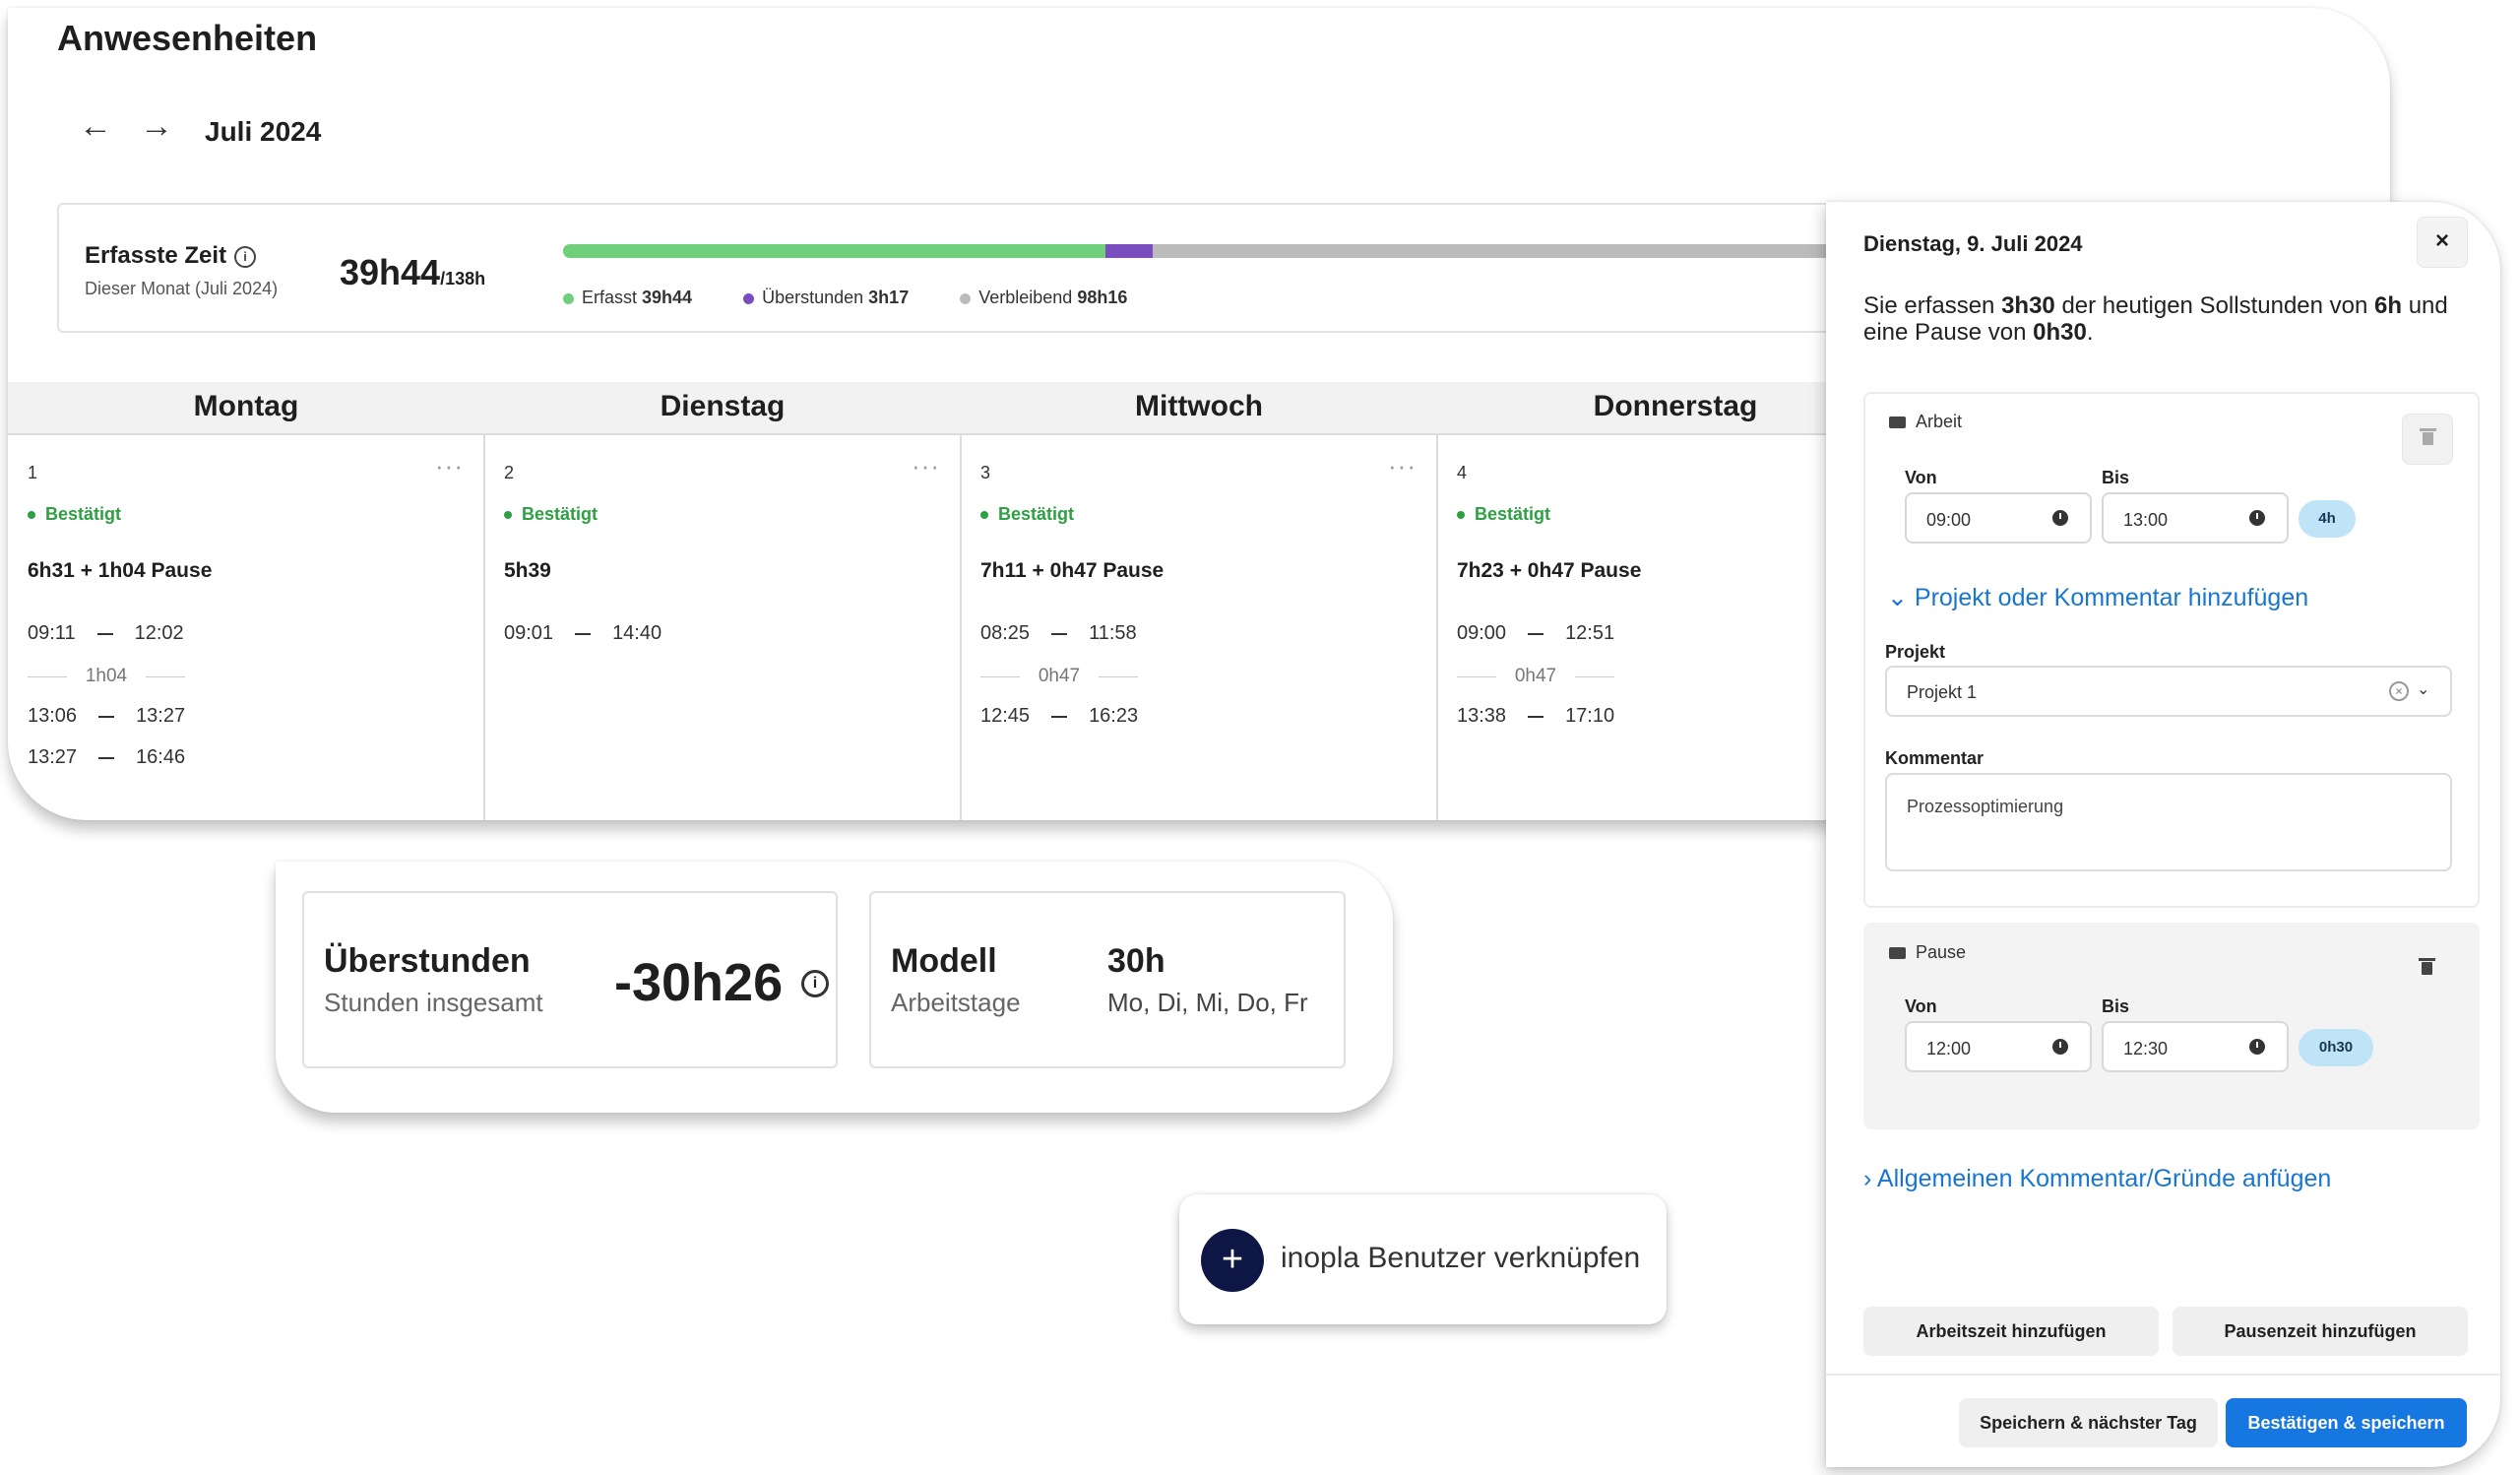 This screenshot has width=2520, height=1475. Describe the element at coordinates (1136, 961) in the screenshot. I see `model-hours: 30h` at that location.